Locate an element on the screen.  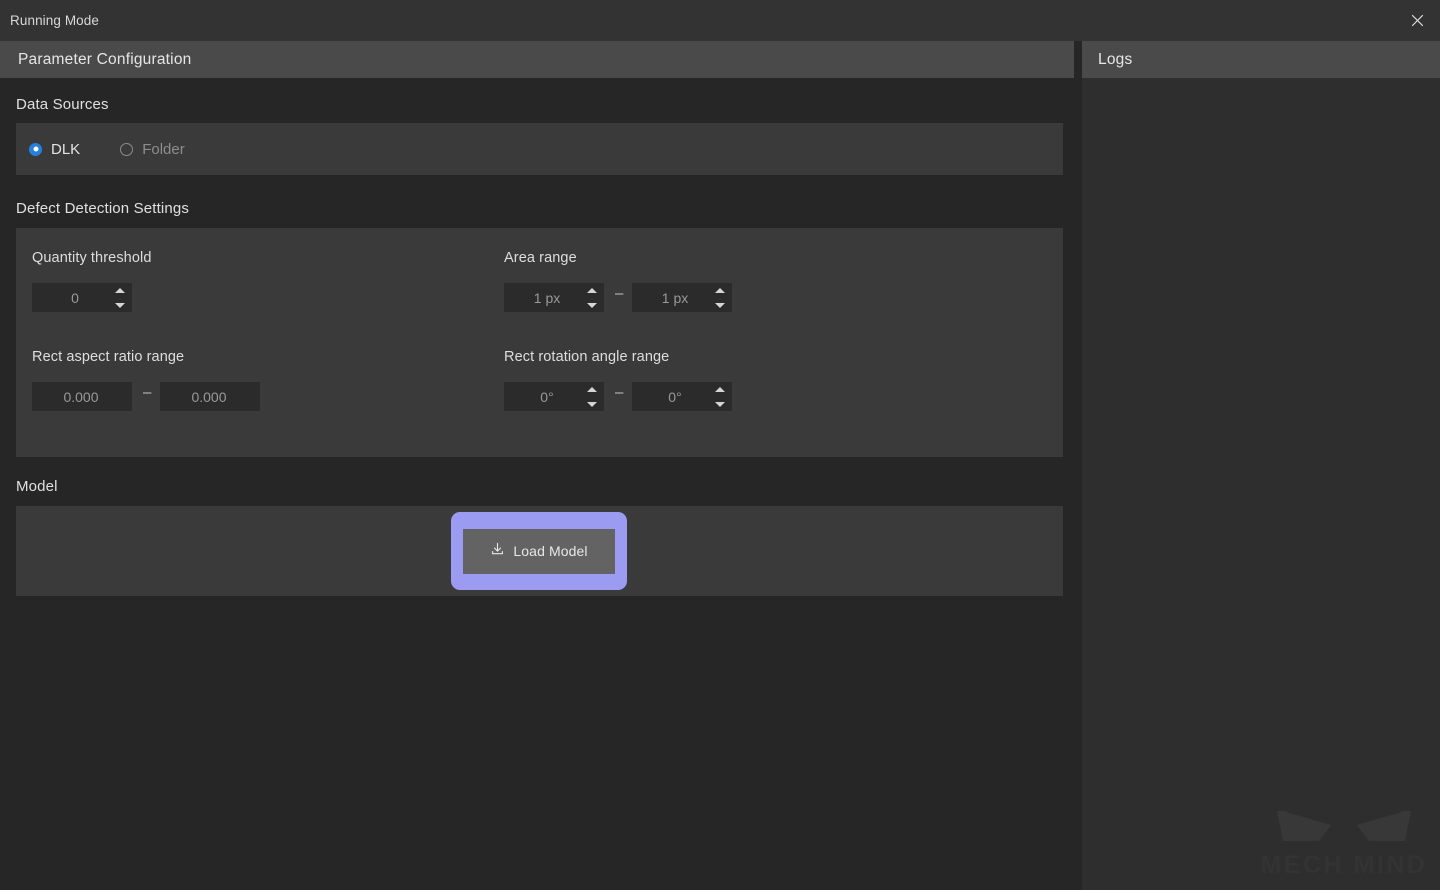
data-sources-label: Data Sources is located at coordinates (62, 104).